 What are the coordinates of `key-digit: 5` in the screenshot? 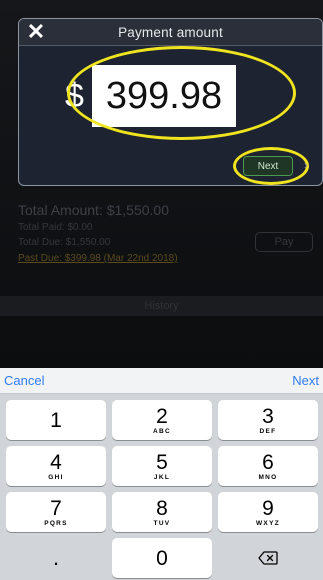 It's located at (162, 462).